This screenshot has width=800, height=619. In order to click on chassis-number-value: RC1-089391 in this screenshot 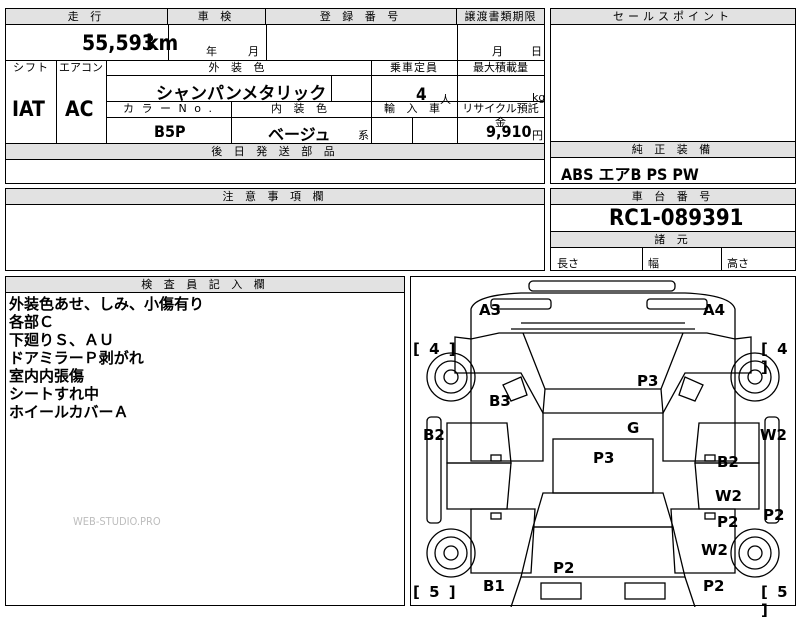, I will do `click(676, 218)`.